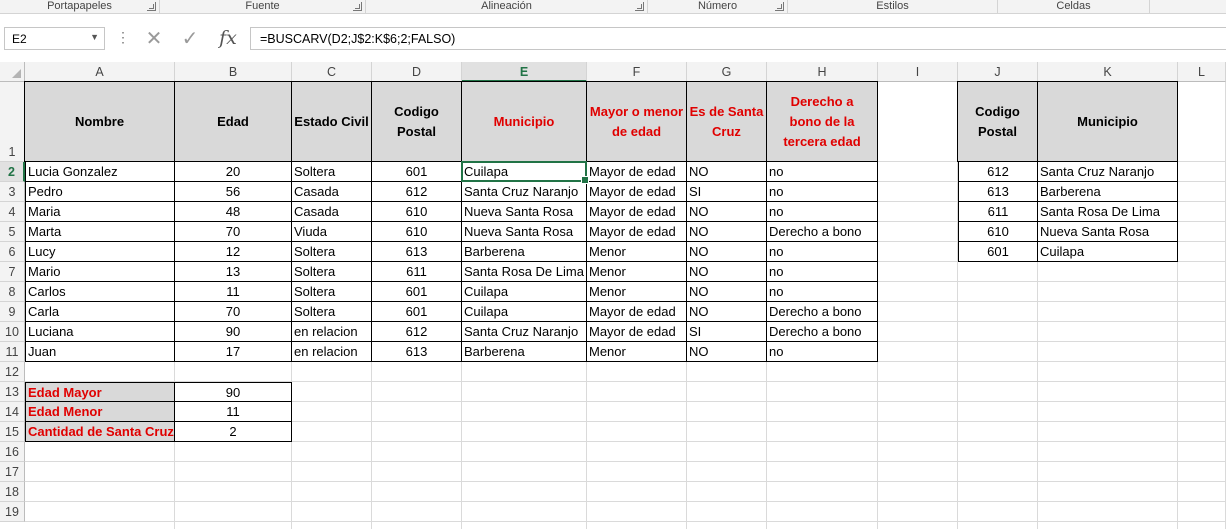 Image resolution: width=1226 pixels, height=529 pixels. Describe the element at coordinates (998, 172) in the screenshot. I see `lookup-cell: 612` at that location.